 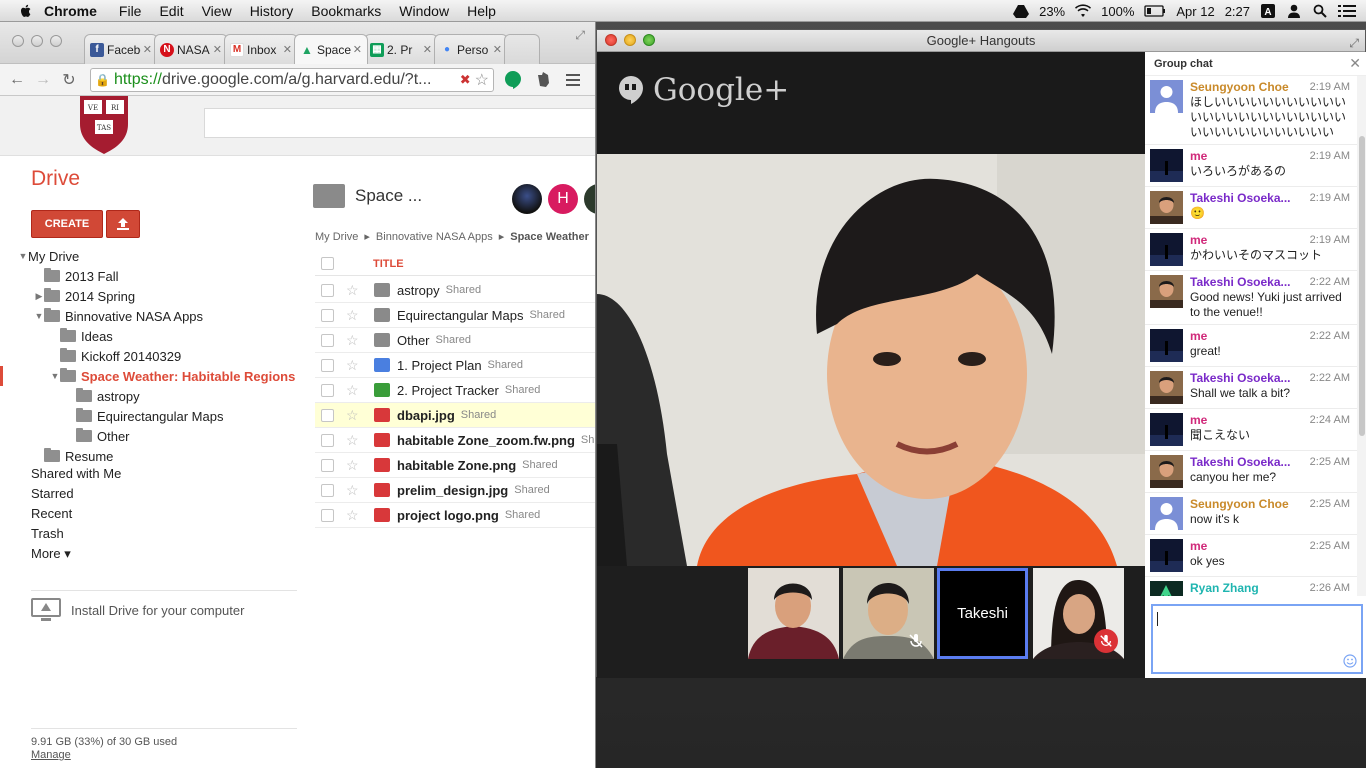 I want to click on file-row: ☆ project logo.png Shared, so click(x=455, y=515).